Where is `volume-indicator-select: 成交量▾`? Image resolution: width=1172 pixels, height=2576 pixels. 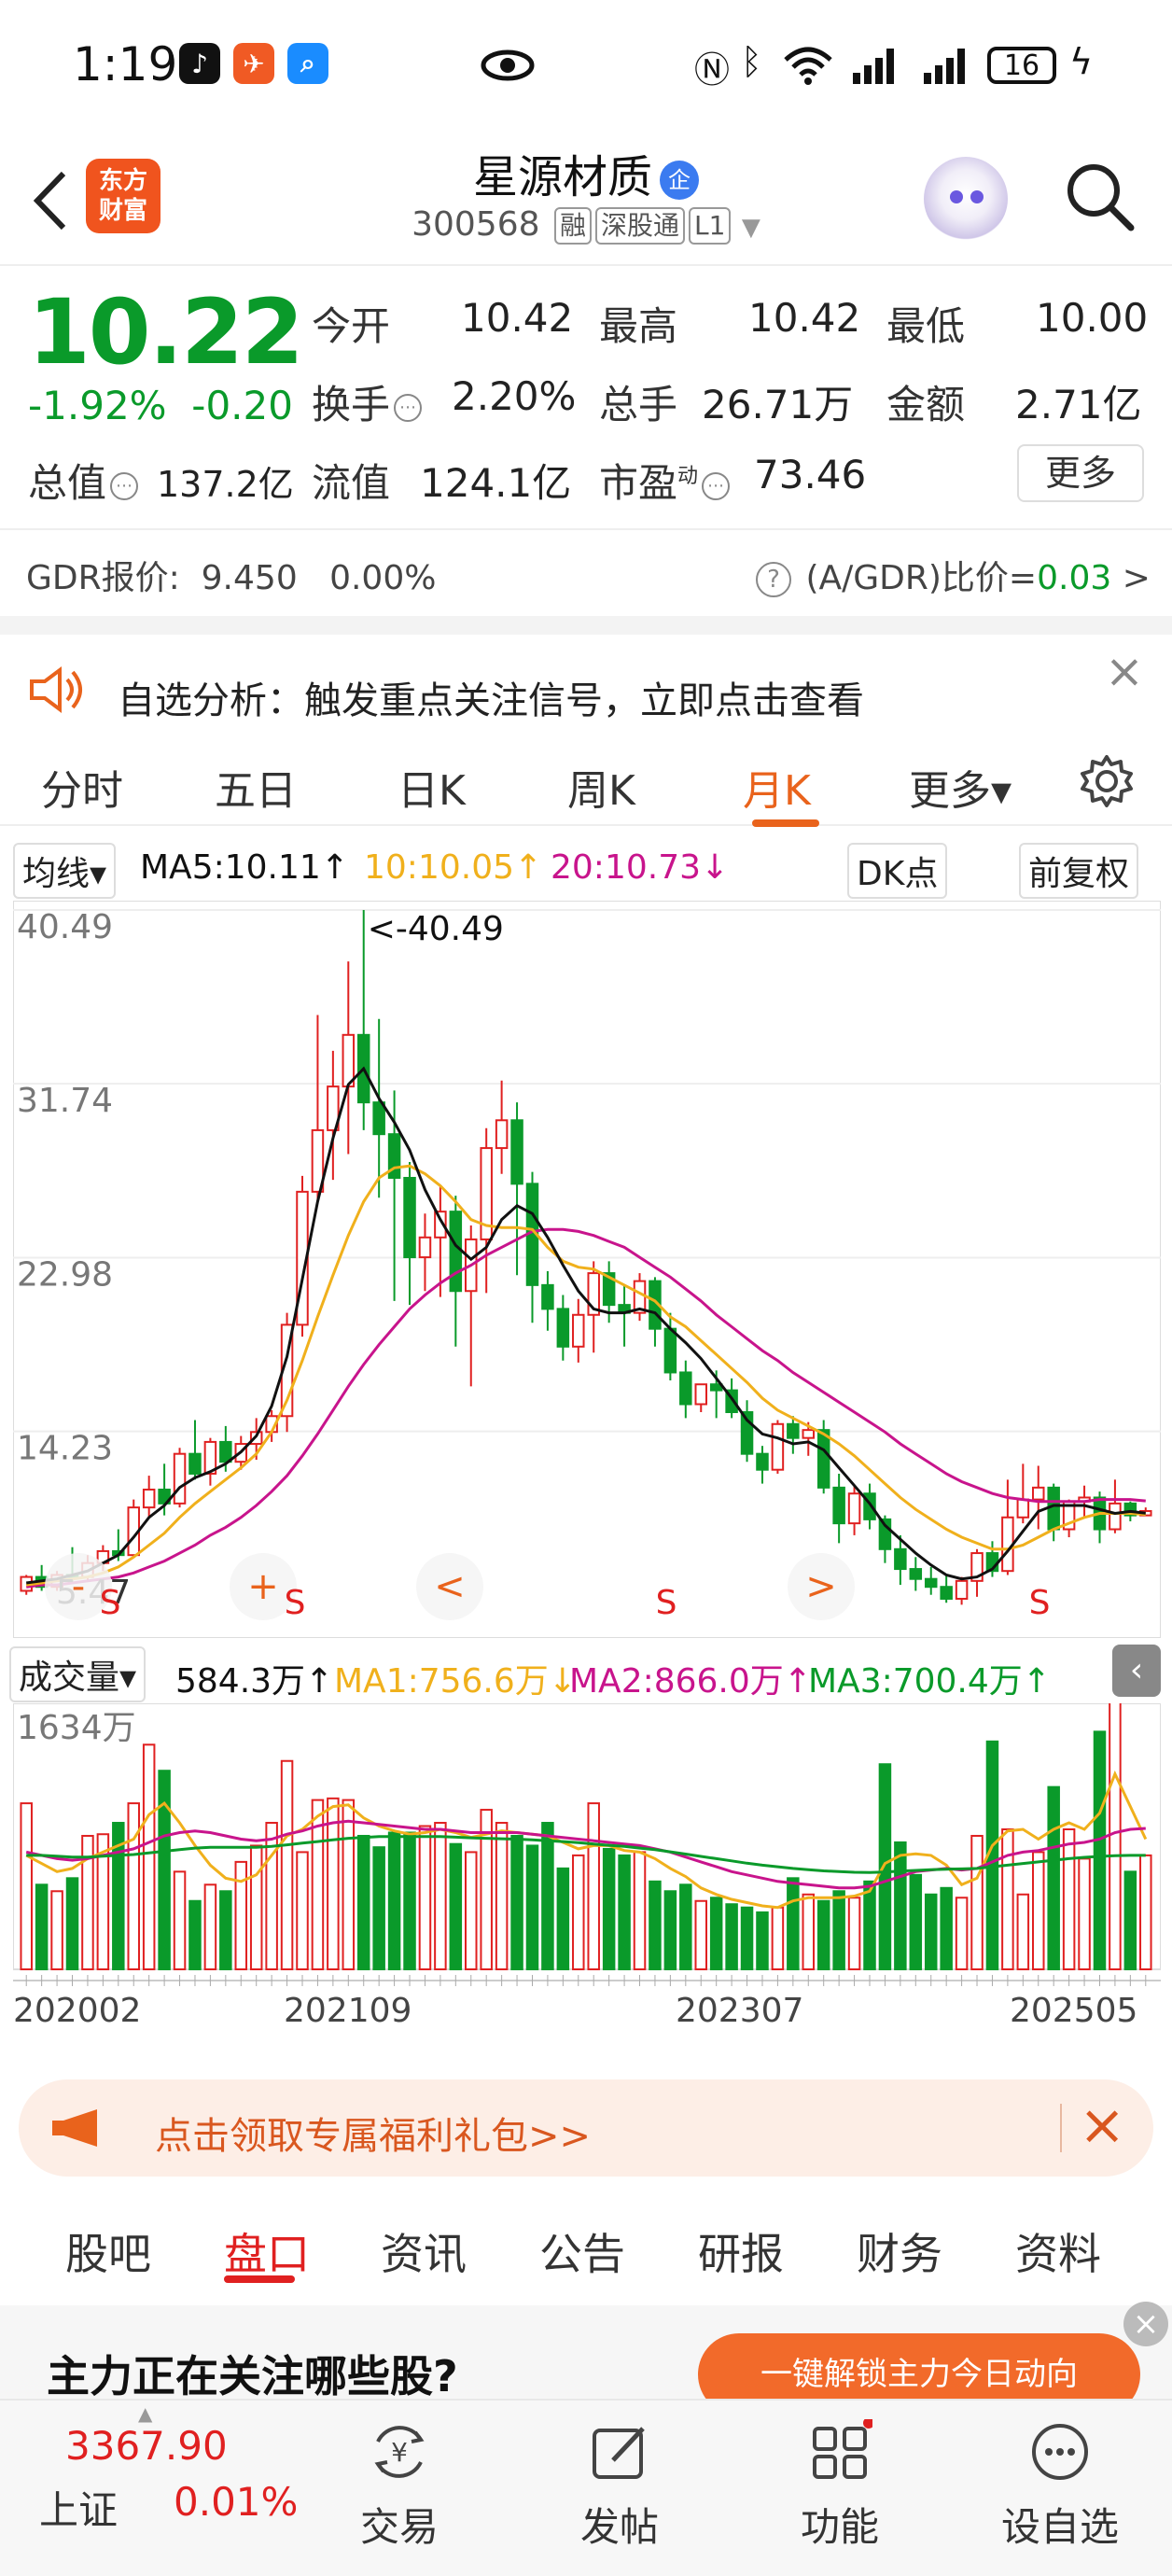 volume-indicator-select: 成交量▾ is located at coordinates (77, 1674).